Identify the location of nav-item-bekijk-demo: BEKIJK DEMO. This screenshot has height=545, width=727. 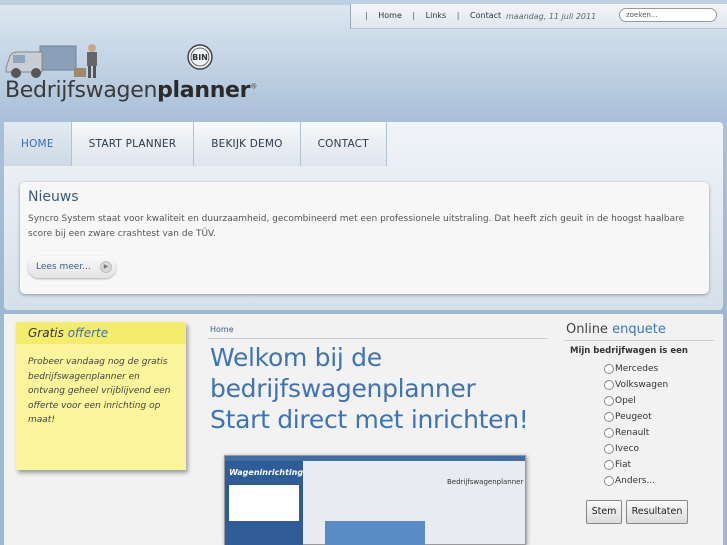
(247, 144).